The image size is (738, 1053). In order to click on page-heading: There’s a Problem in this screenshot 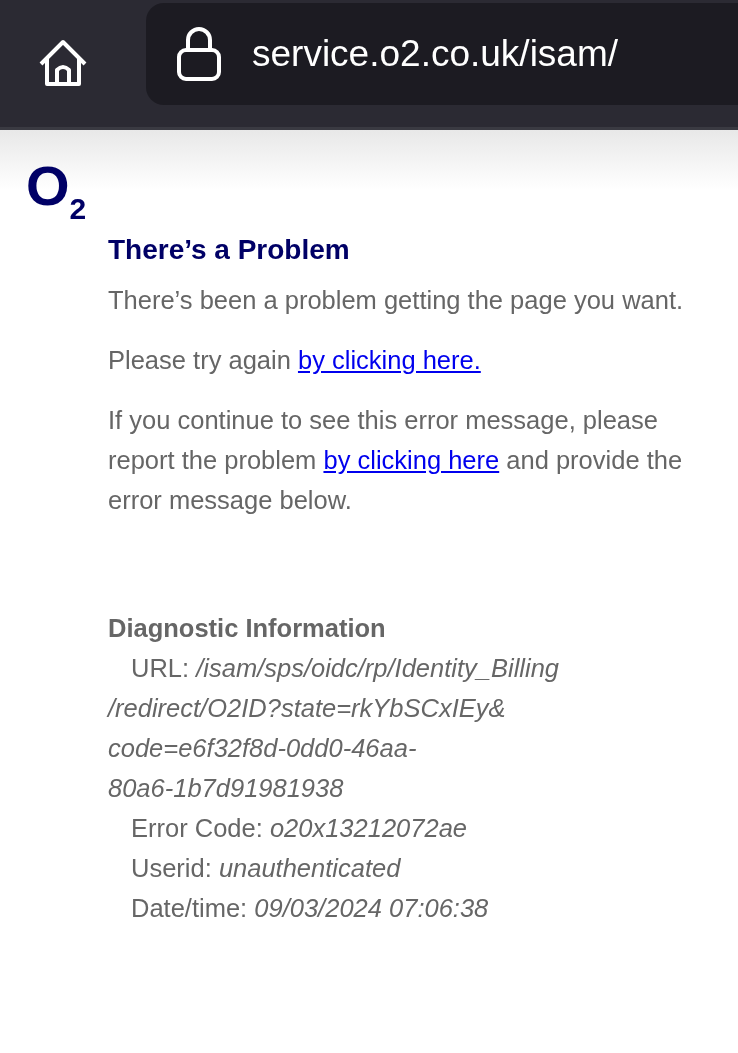, I will do `click(229, 250)`.